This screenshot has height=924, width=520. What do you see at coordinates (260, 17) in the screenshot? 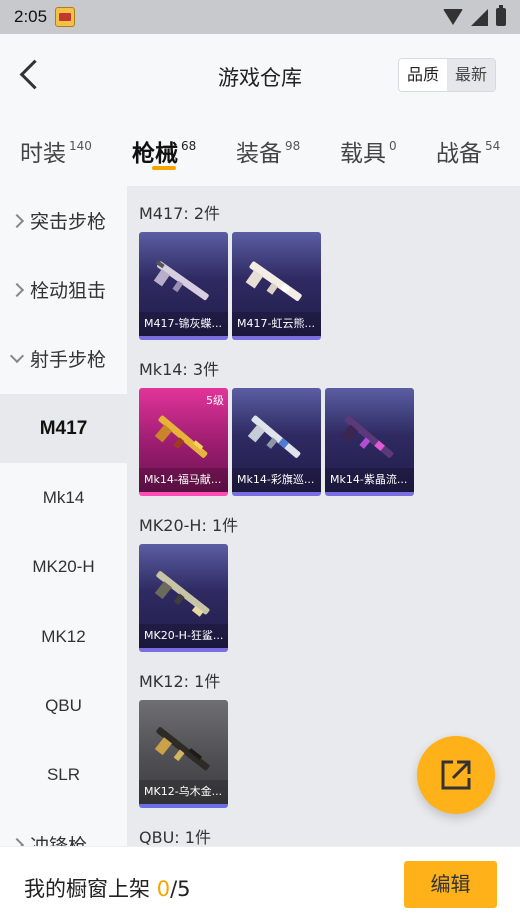
I see `status-bar: 2:05` at bounding box center [260, 17].